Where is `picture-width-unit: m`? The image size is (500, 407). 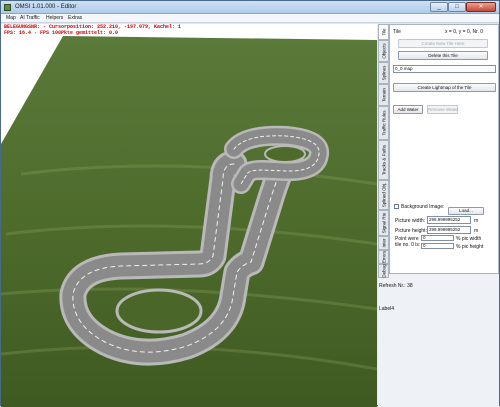 picture-width-unit: m is located at coordinates (476, 221).